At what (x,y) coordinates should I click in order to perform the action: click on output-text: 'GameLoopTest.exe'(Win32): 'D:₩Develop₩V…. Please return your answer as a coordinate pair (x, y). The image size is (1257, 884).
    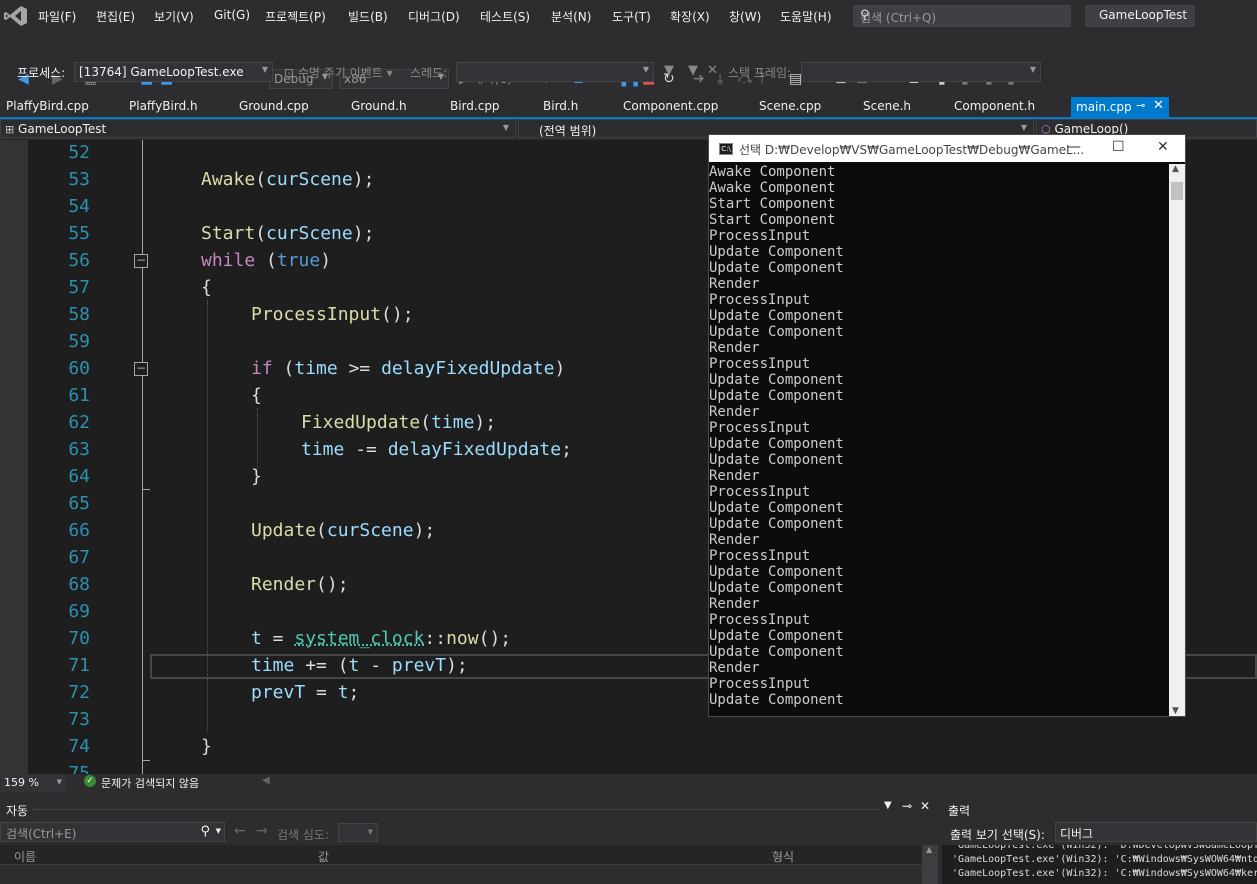
    Looking at the image, I should click on (1099, 864).